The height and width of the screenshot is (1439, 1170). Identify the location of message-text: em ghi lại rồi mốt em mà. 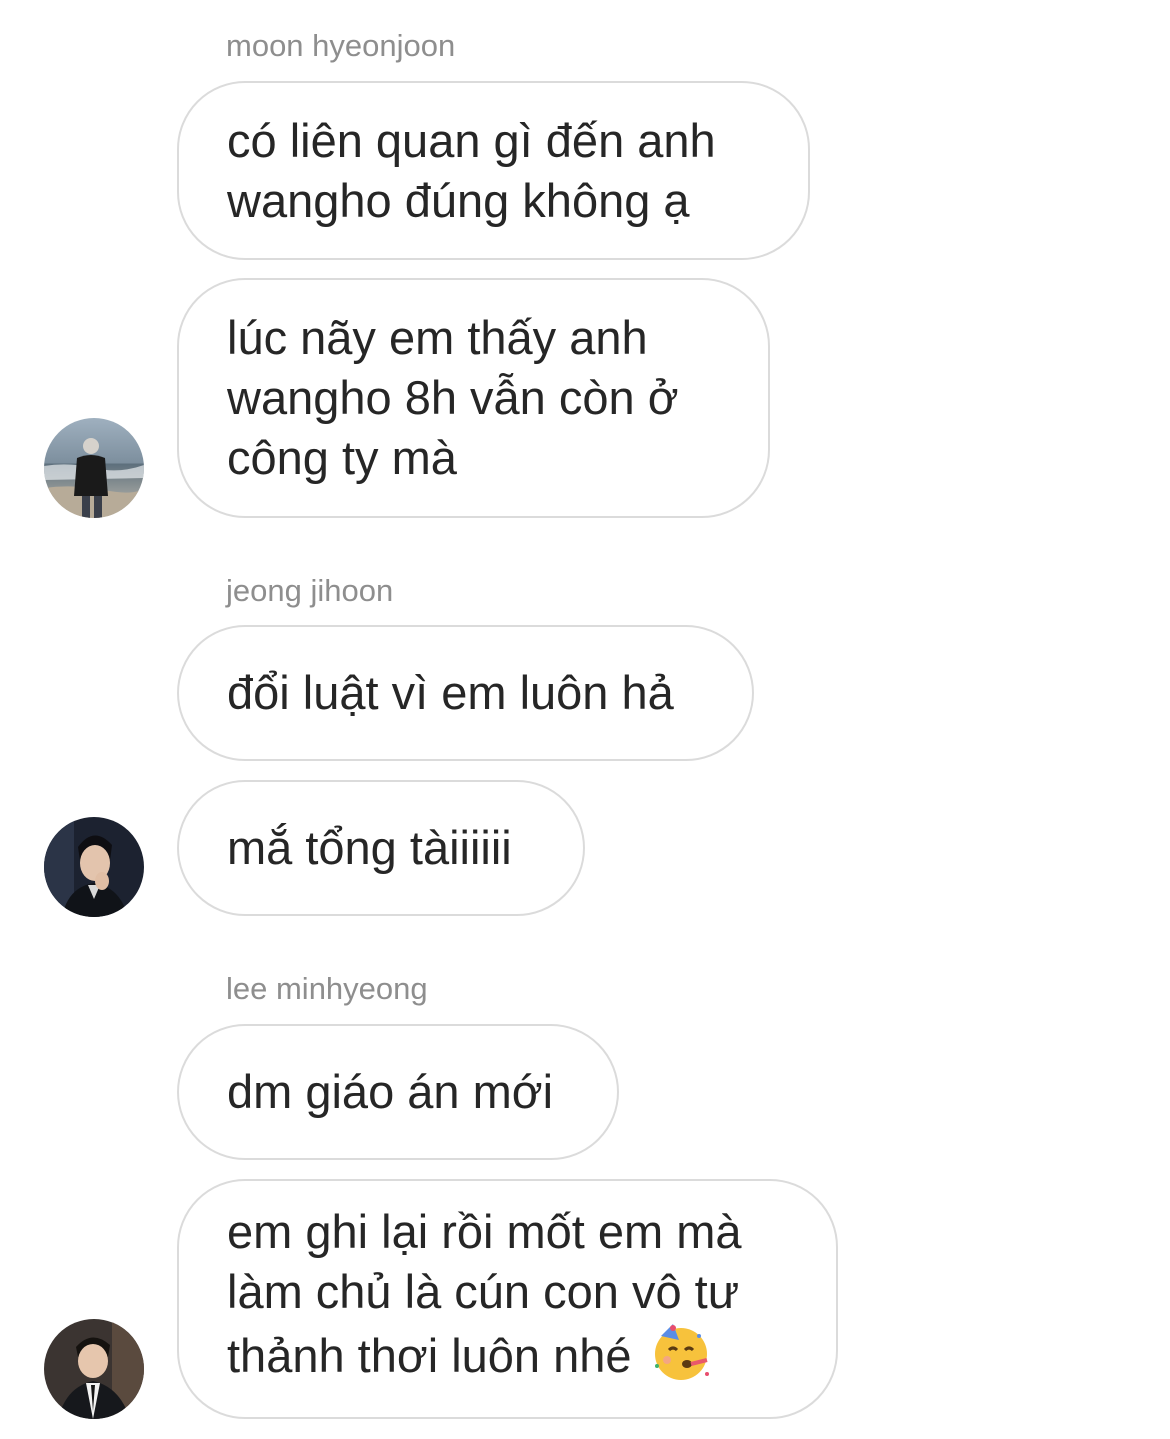
(484, 1231).